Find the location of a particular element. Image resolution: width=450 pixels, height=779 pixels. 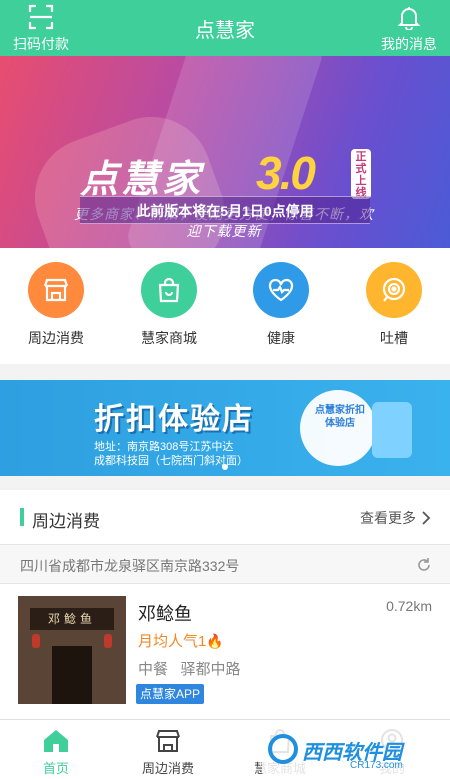

messages-label: 我的消息 is located at coordinates (409, 44).